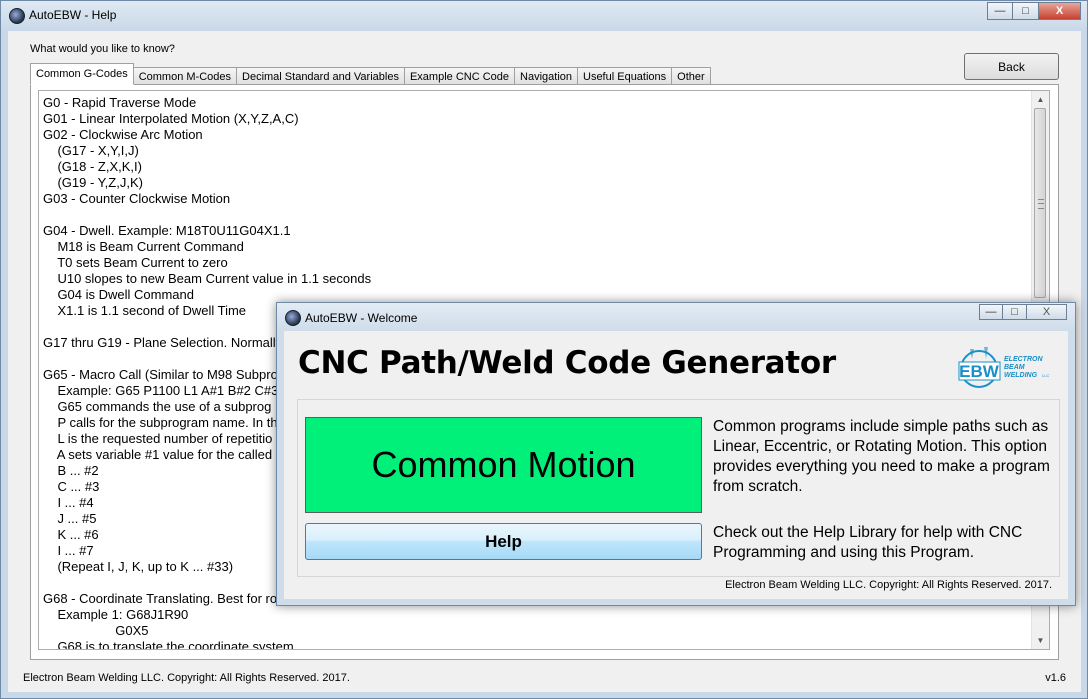  I want to click on help-line: G04 is Dwell Command, so click(118, 294).